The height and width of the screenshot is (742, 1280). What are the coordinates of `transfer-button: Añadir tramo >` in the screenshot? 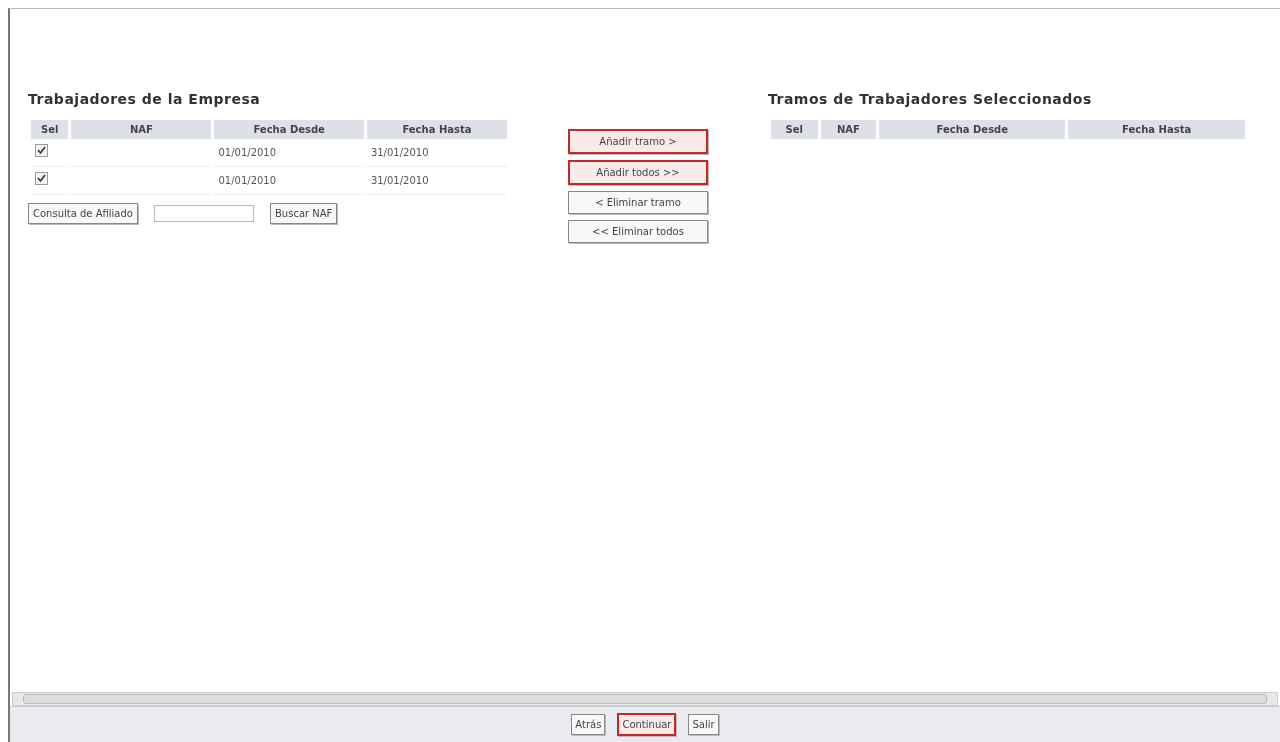 It's located at (638, 141).